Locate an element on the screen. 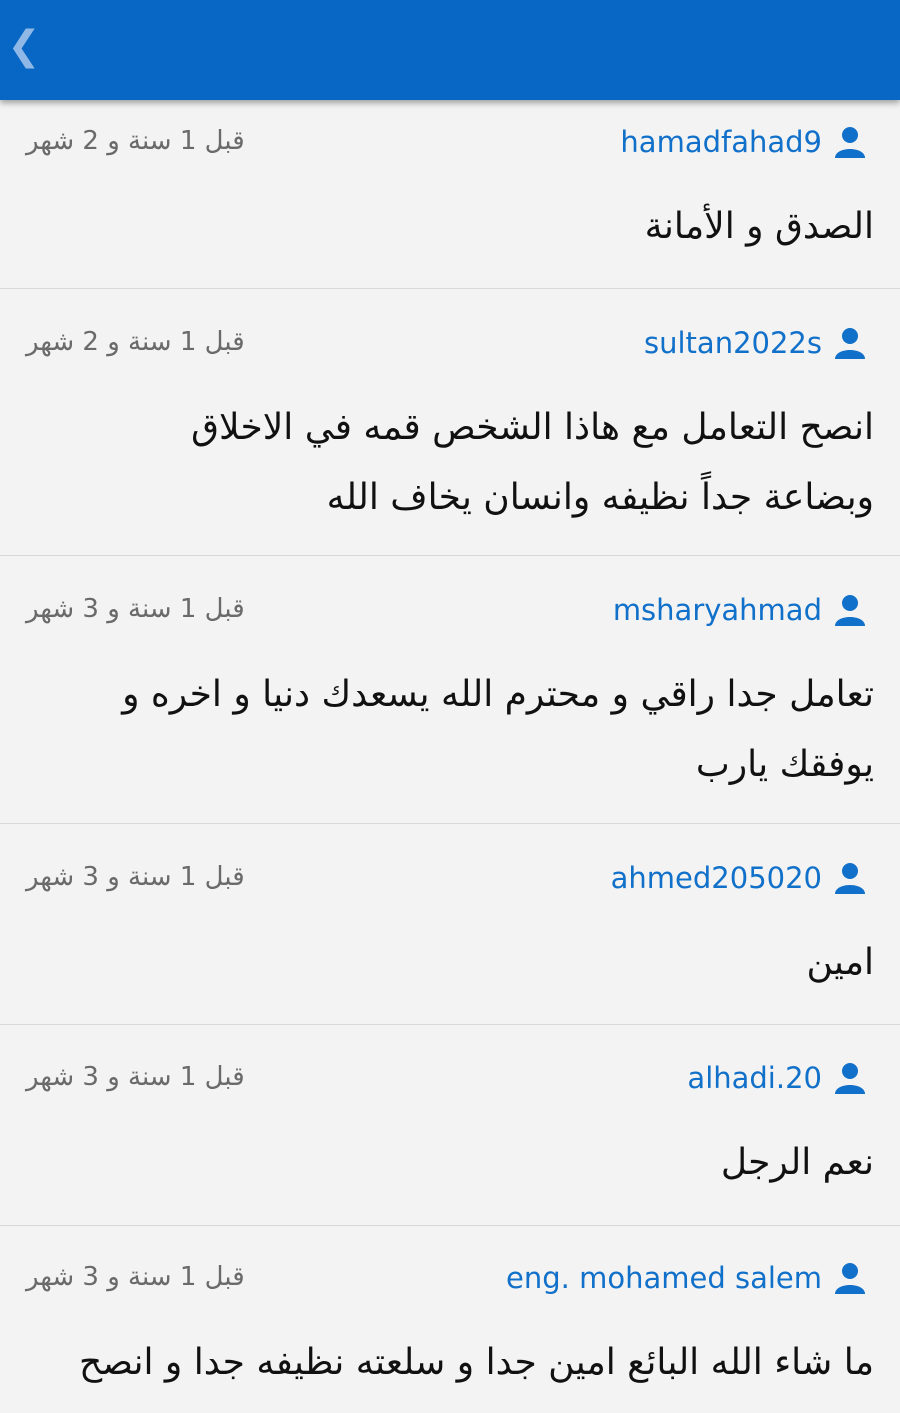 The height and width of the screenshot is (1413, 900). review-user-link: sultan2022s is located at coordinates (756, 343).